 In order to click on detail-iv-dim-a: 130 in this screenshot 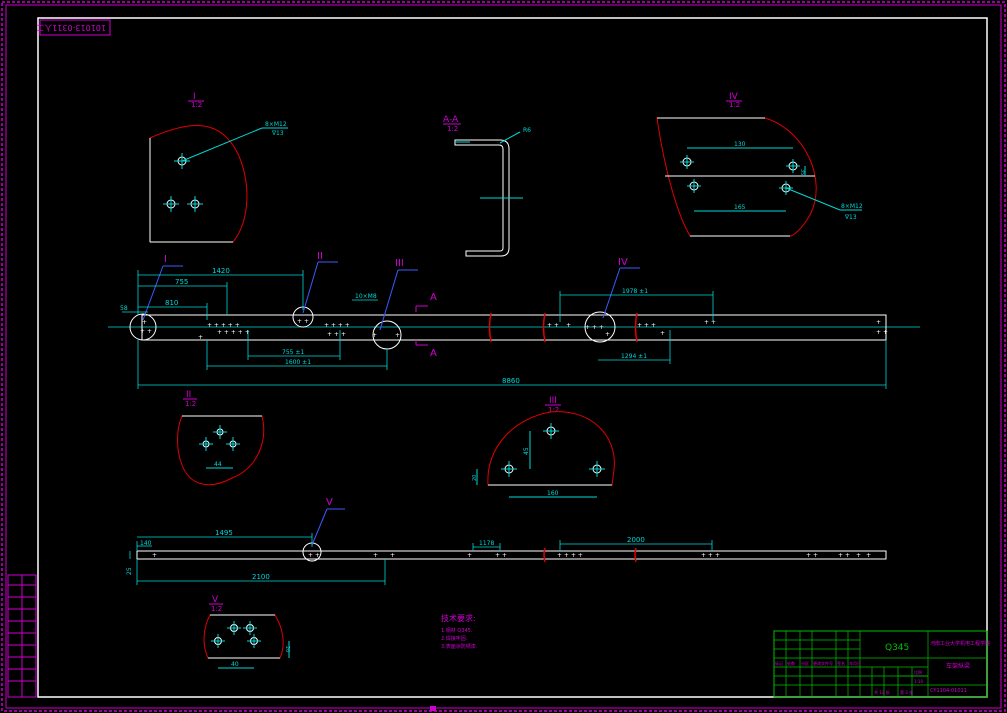, I will do `click(740, 144)`.